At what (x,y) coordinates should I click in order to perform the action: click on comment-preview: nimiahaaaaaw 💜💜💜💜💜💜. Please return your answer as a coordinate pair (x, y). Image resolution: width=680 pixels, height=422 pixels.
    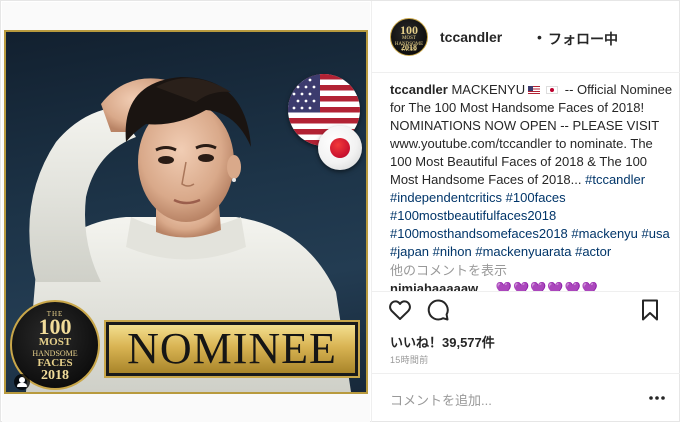
    Looking at the image, I should click on (532, 286).